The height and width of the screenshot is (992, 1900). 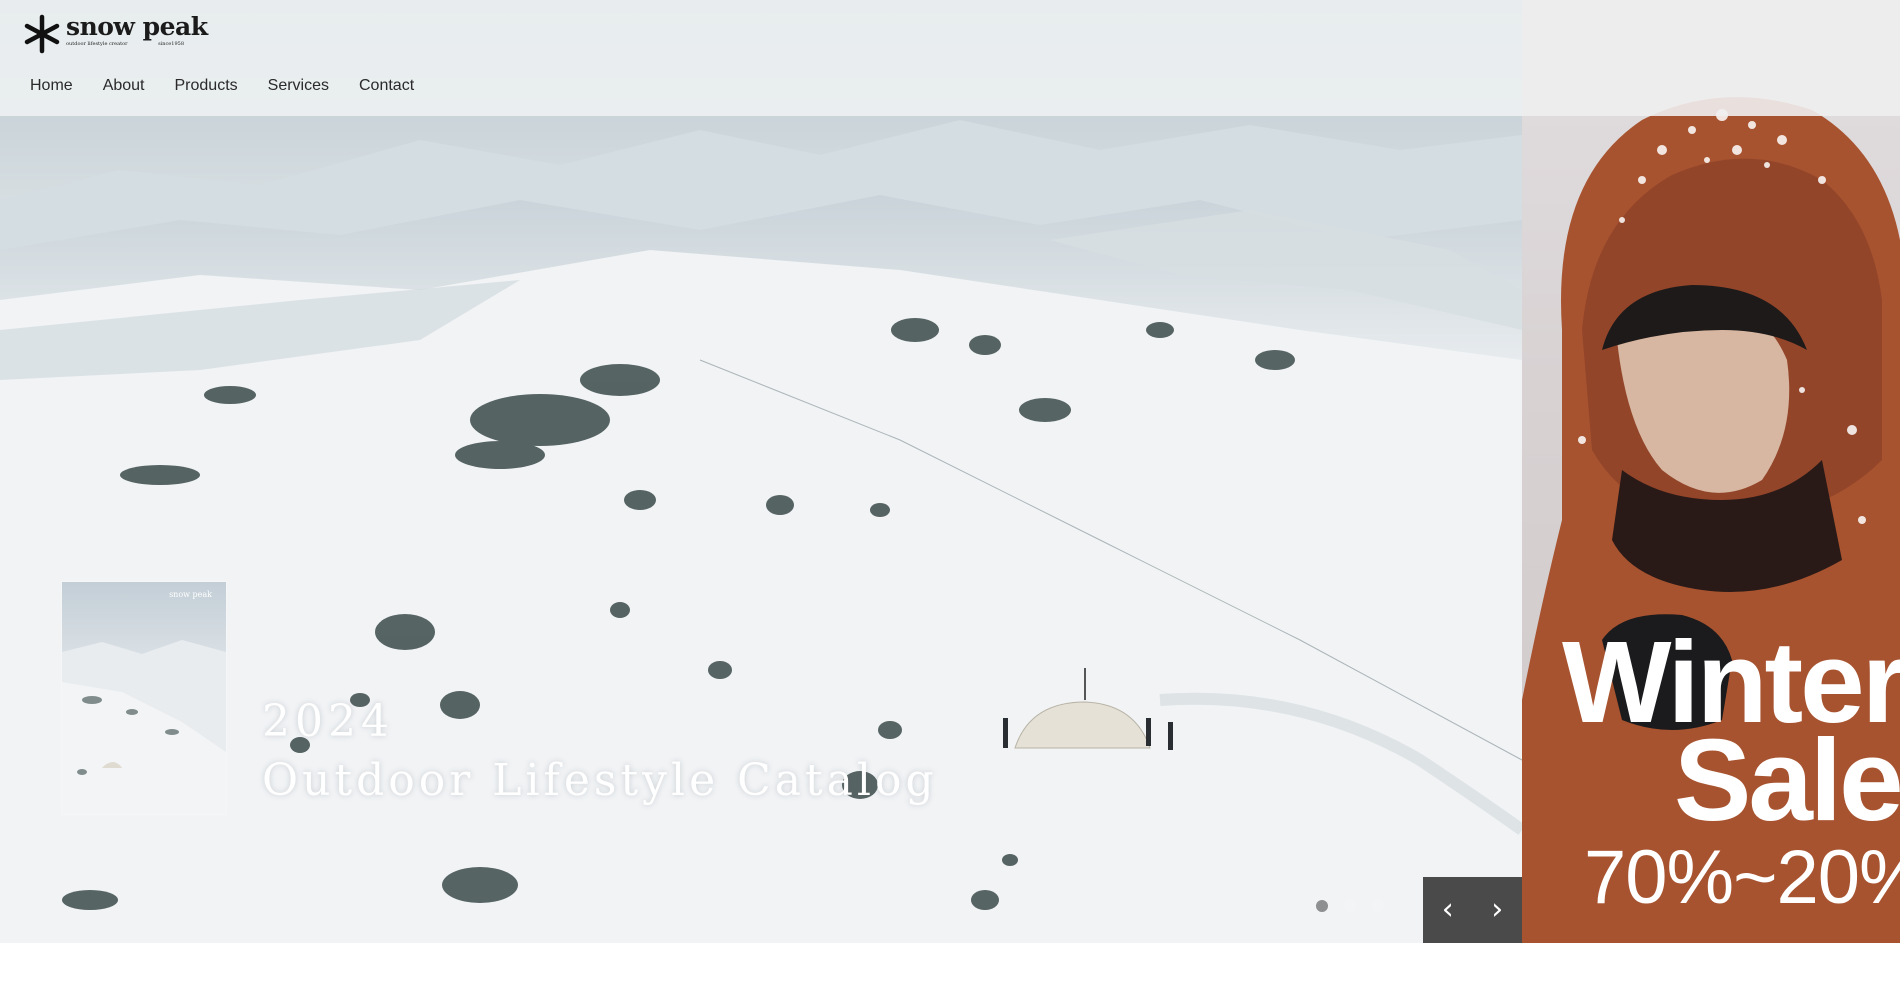 What do you see at coordinates (1448, 910) in the screenshot?
I see `slider-prev-button: ‹` at bounding box center [1448, 910].